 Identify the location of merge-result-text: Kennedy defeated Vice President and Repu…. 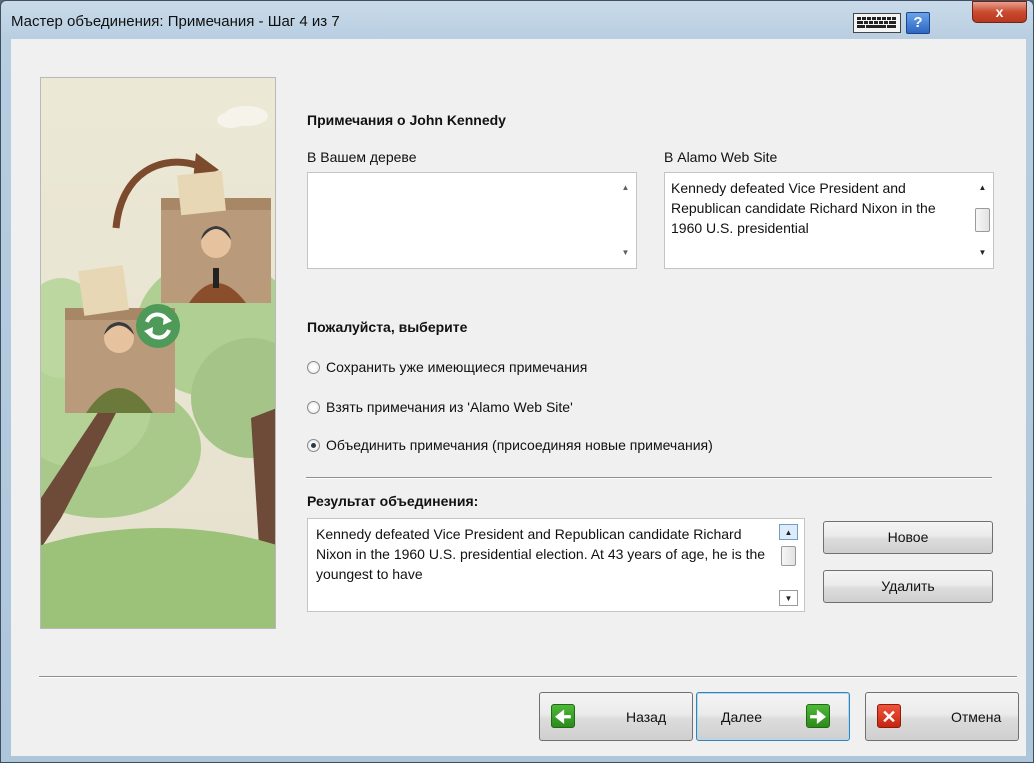
(547, 555).